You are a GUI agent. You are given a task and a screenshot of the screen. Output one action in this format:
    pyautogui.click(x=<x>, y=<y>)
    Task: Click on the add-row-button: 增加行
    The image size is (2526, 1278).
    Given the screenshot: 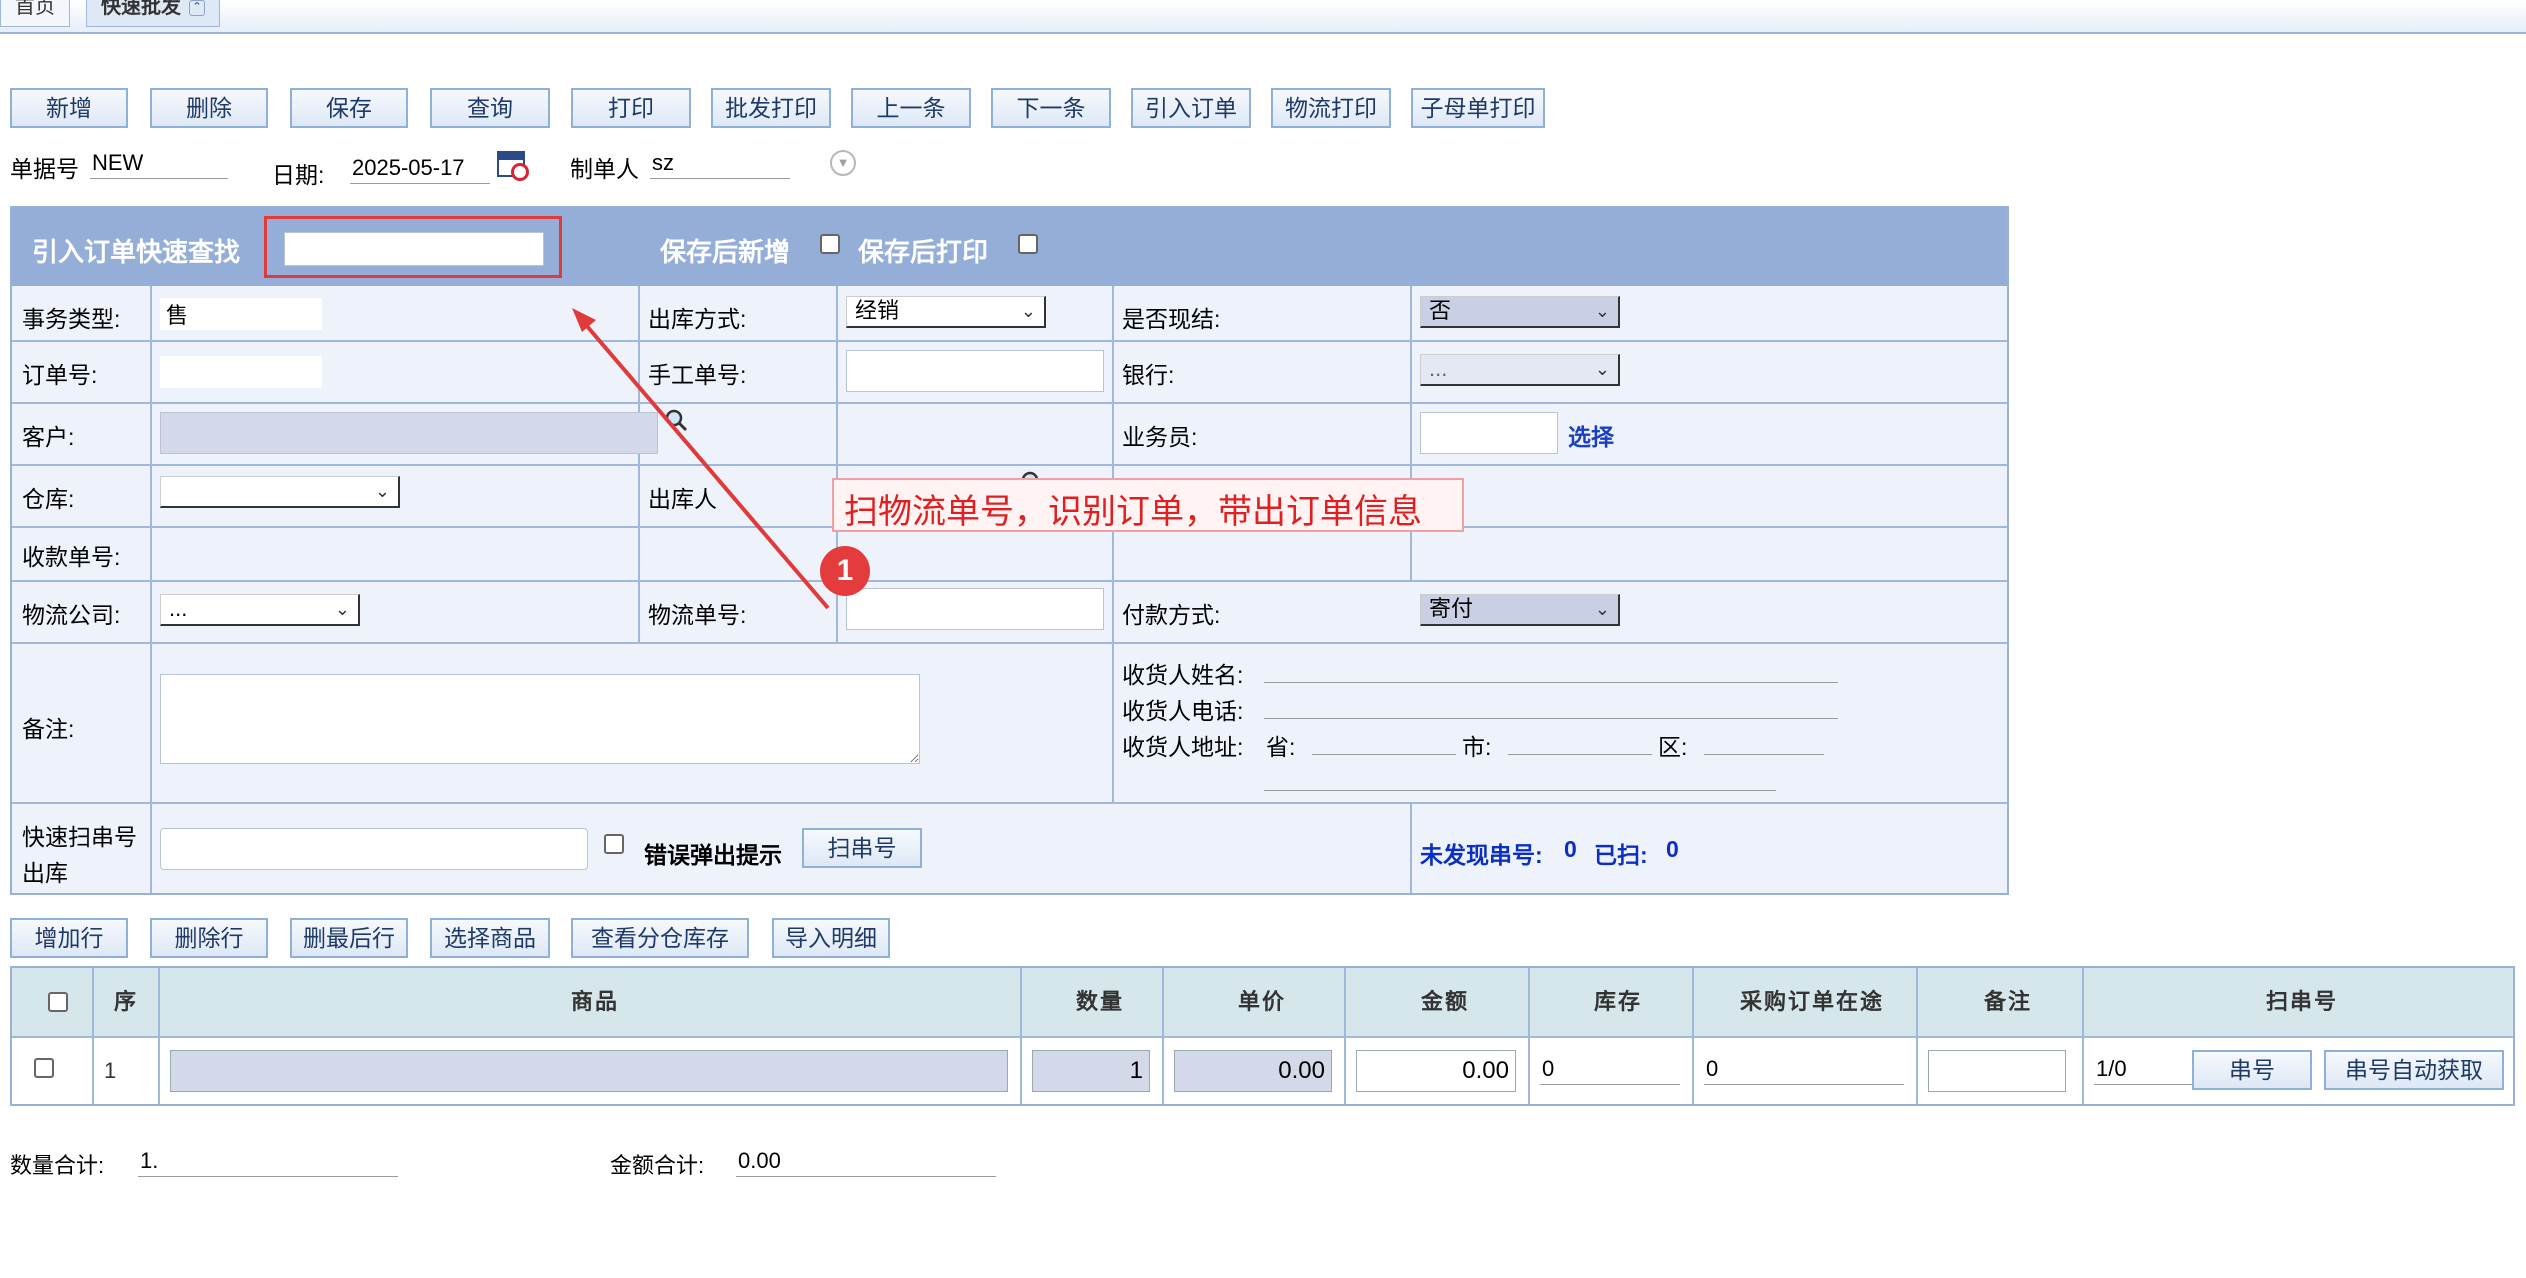 What is the action you would take?
    pyautogui.click(x=69, y=938)
    